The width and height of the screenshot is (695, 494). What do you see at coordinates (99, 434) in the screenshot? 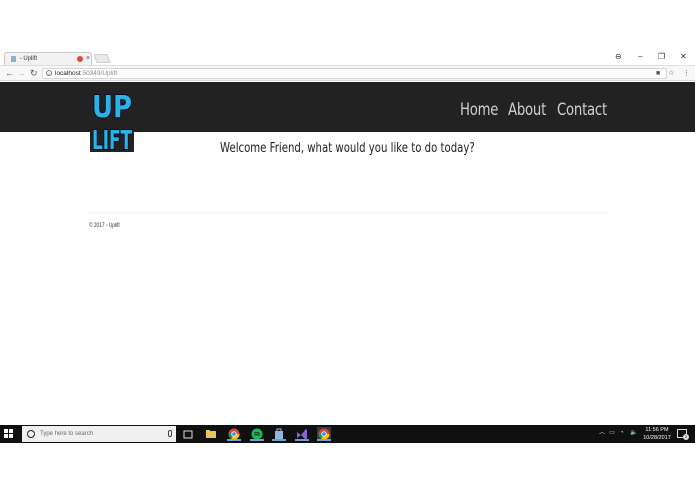
I see `taskbar-search-input: Type here to search` at bounding box center [99, 434].